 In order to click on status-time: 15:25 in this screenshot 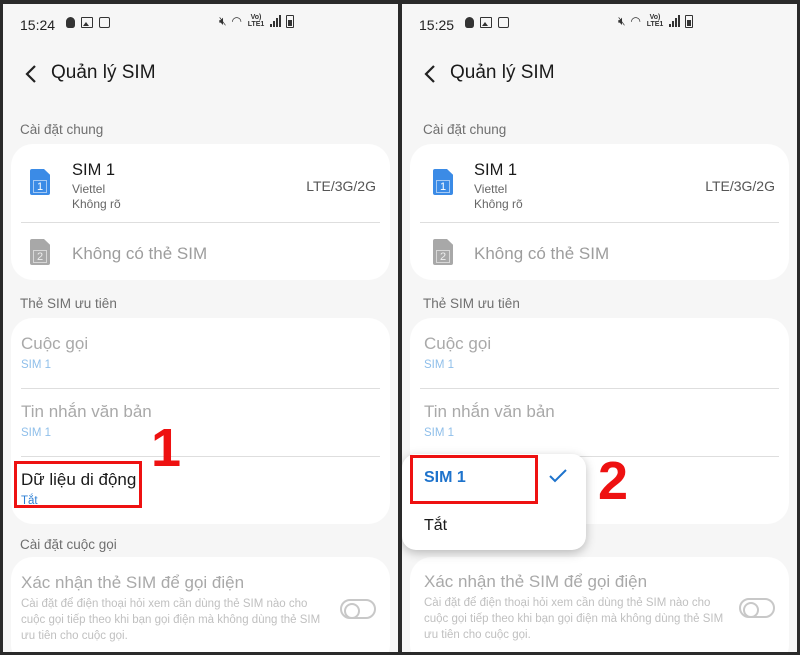, I will do `click(437, 25)`.